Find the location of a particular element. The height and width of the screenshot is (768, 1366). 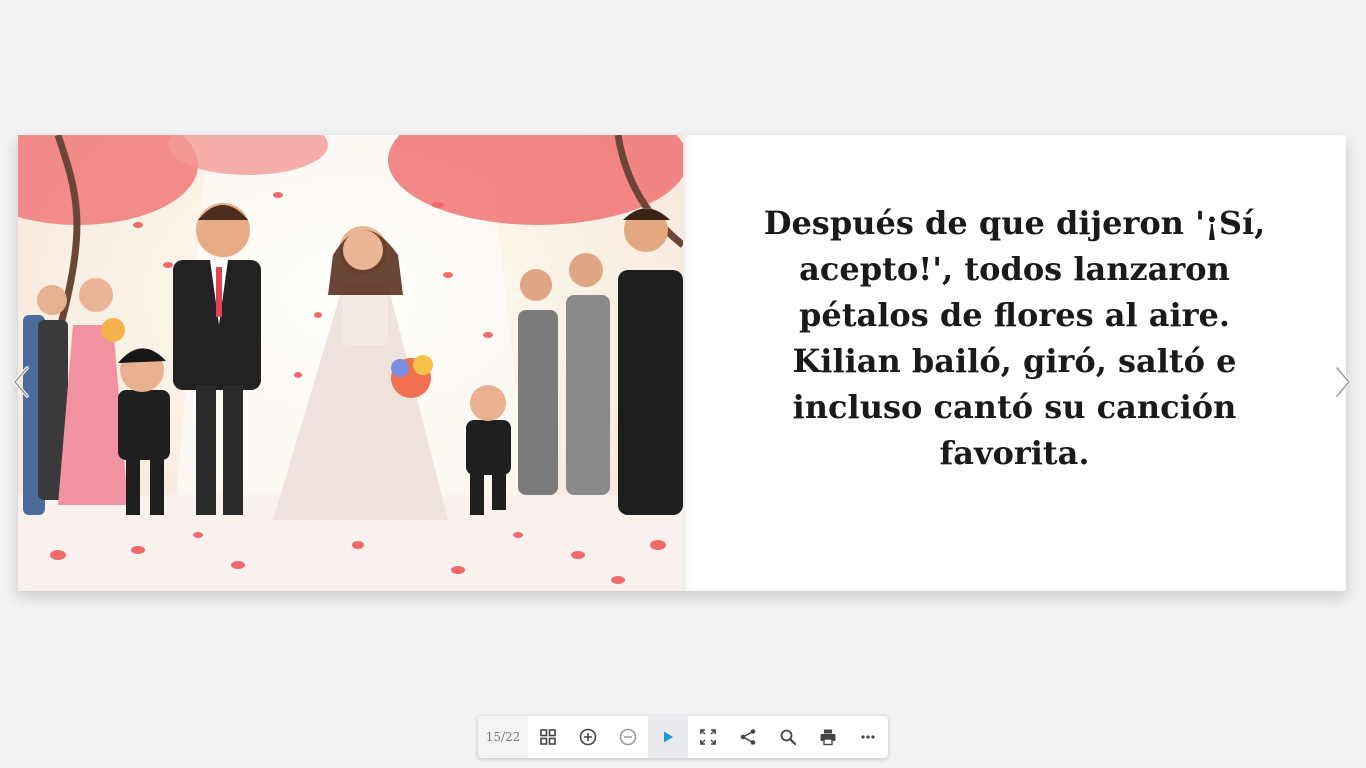

viewer-toolbar: 15/22 is located at coordinates (683, 737).